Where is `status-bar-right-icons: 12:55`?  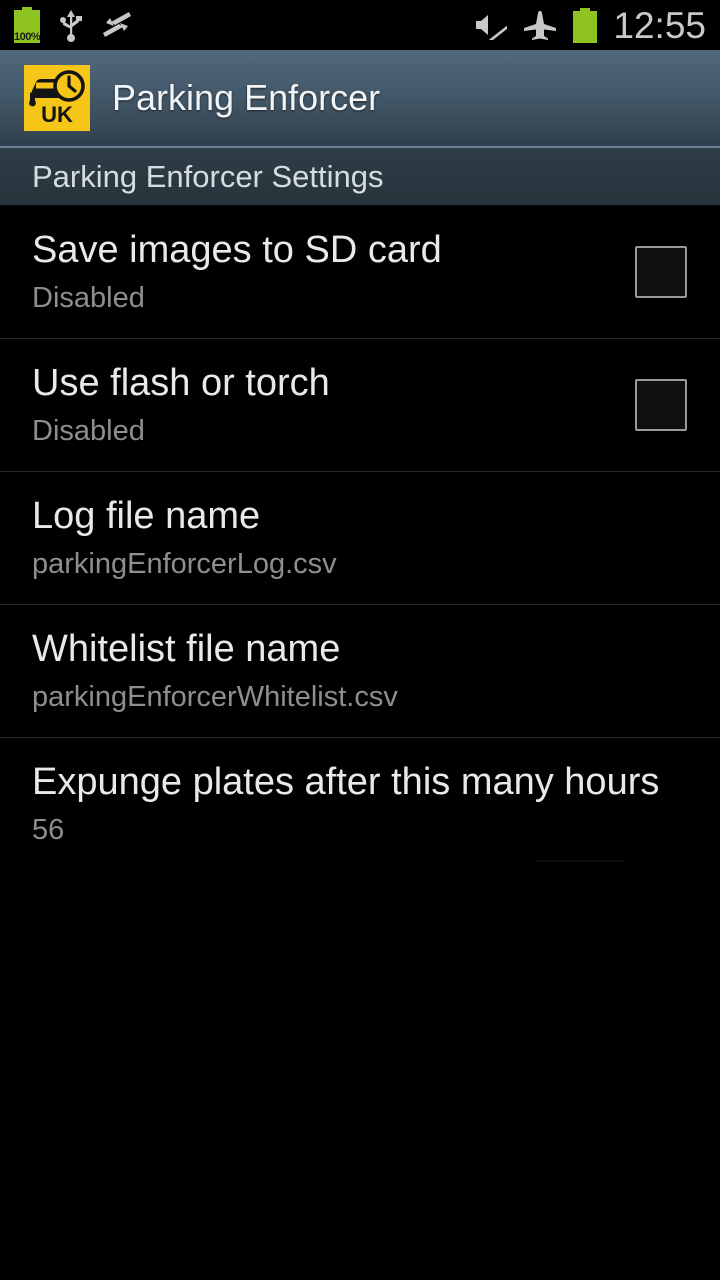
status-bar-right-icons: 12:55 is located at coordinates (589, 25).